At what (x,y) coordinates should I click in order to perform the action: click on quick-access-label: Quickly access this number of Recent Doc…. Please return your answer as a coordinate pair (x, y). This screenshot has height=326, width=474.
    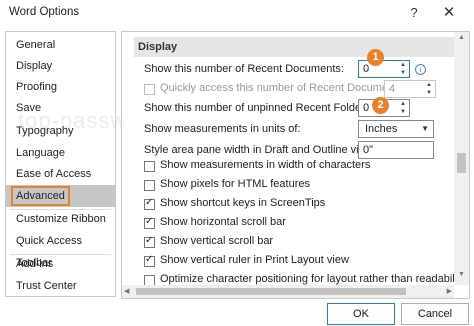
    Looking at the image, I should click on (283, 88).